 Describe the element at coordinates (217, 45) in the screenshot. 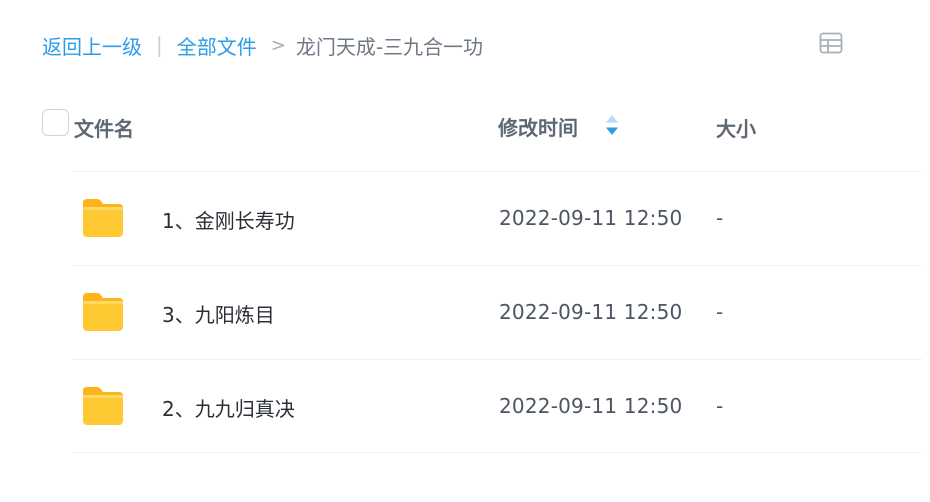

I see `all-files-link: 全部文件` at that location.